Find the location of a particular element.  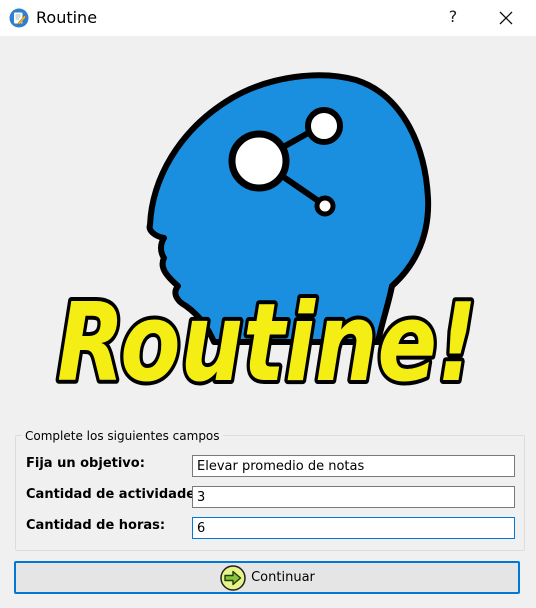

activities-label: Cantidad de actividades: is located at coordinates (117, 494).